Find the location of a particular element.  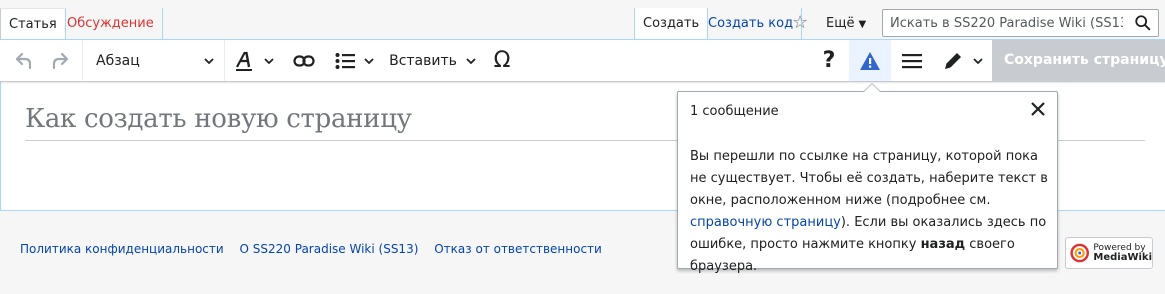

pencil-icon is located at coordinates (953, 60).